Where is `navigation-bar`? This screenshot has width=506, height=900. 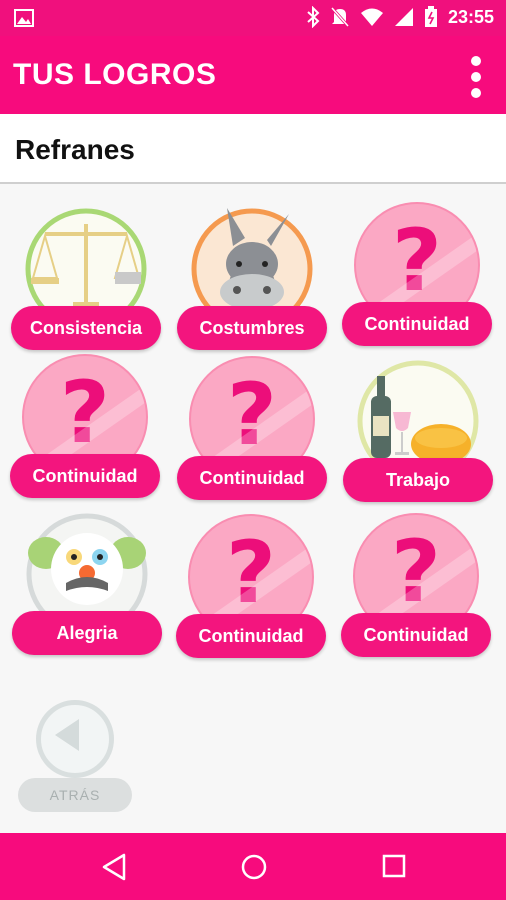
navigation-bar is located at coordinates (253, 866).